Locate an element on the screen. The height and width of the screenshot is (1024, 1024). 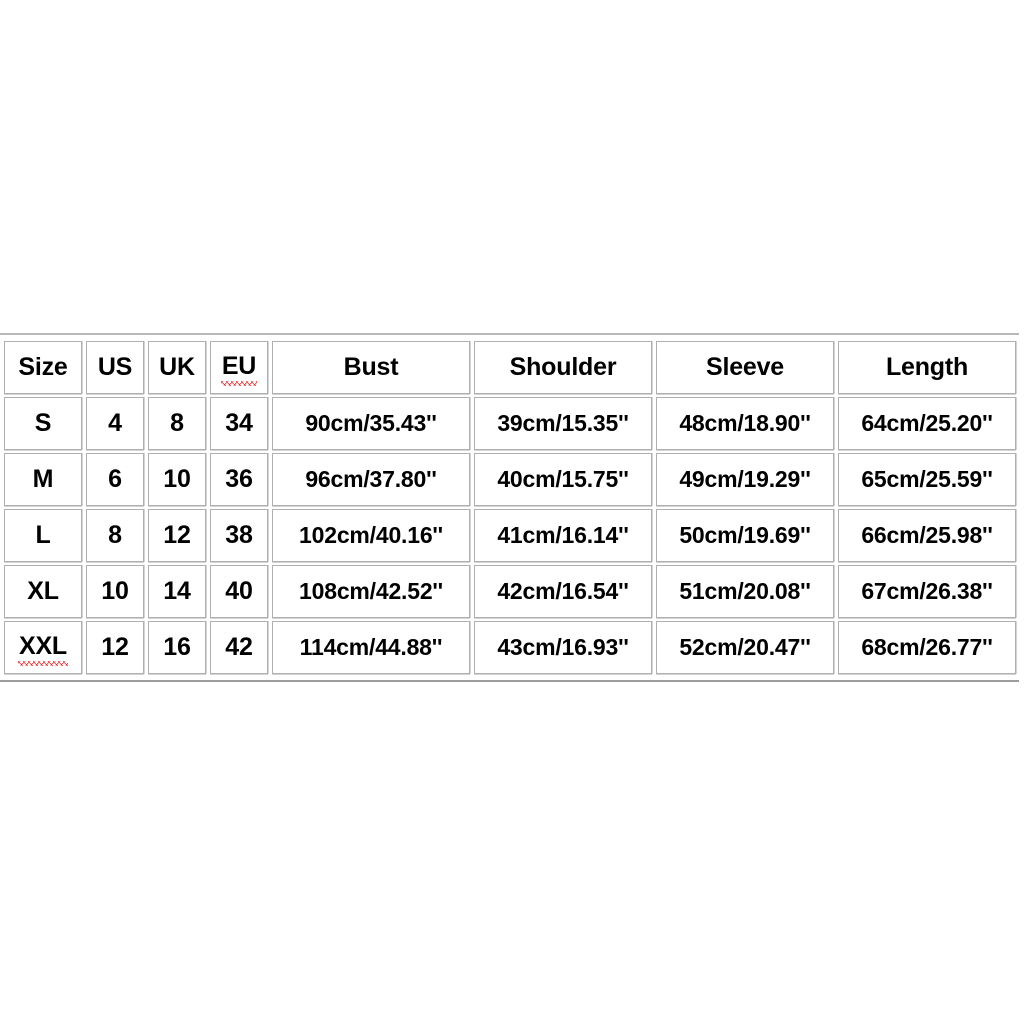
column-header-eu: EU is located at coordinates (239, 367).